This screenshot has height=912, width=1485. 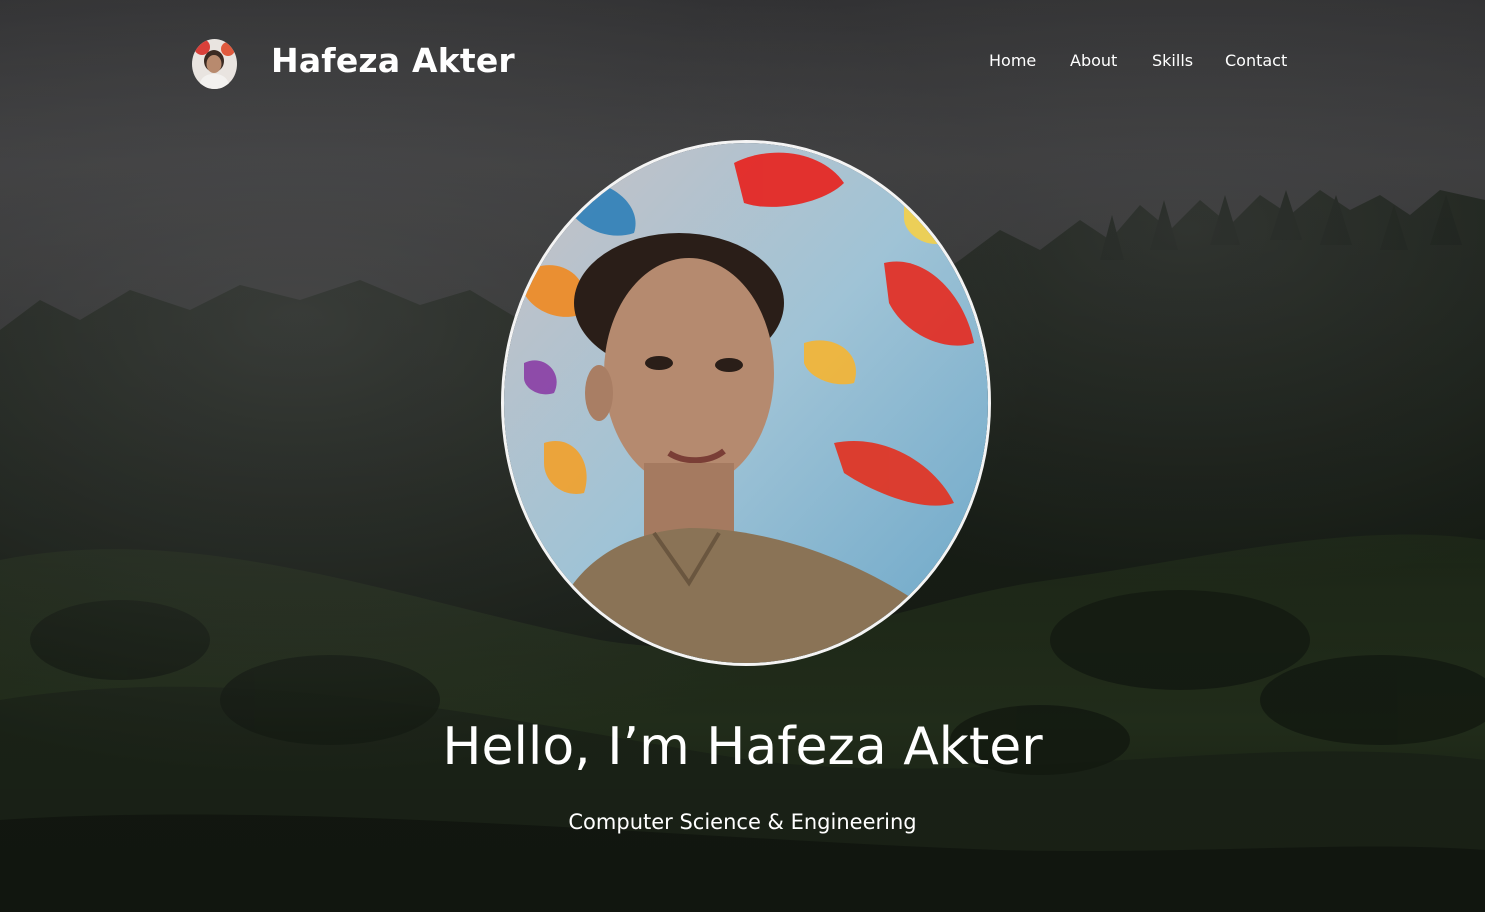 What do you see at coordinates (393, 61) in the screenshot?
I see `brand-name-link: Hafeza Akter` at bounding box center [393, 61].